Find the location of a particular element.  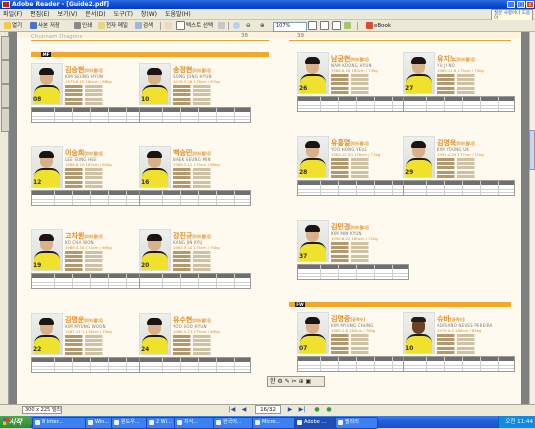

next-page-button: ▶ is located at coordinates (290, 410).